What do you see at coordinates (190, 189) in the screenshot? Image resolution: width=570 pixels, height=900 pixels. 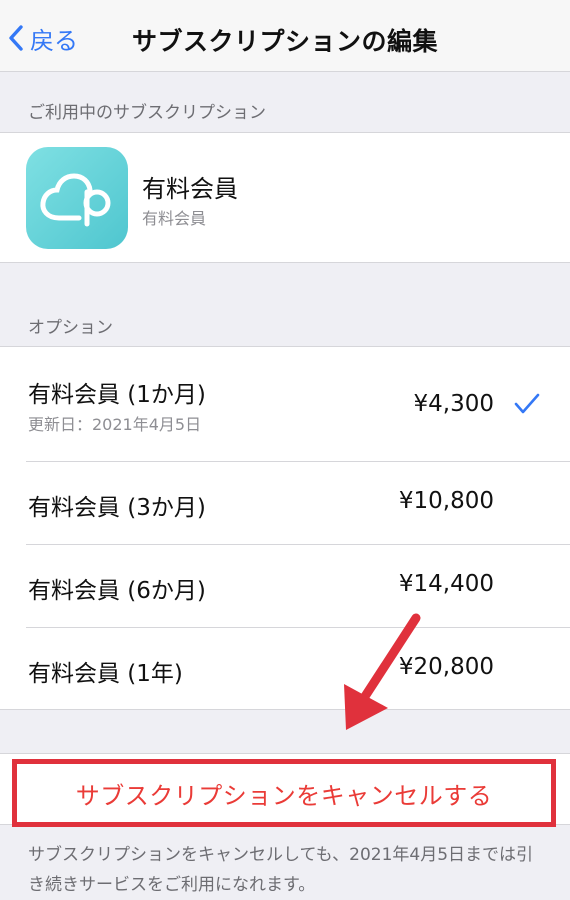 I see `app-name: 有料会員` at bounding box center [190, 189].